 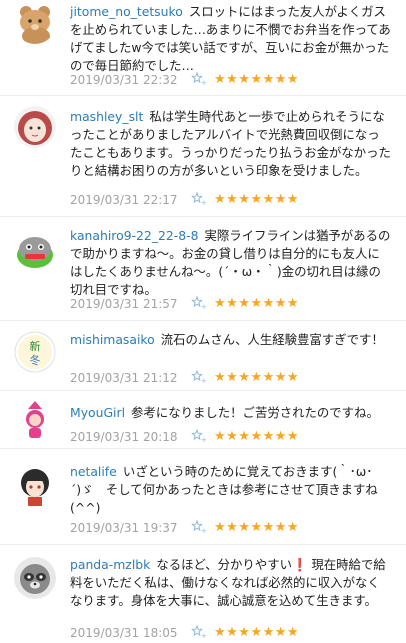 What do you see at coordinates (124, 200) in the screenshot?
I see `comment-date: 2019/03/31 22:17` at bounding box center [124, 200].